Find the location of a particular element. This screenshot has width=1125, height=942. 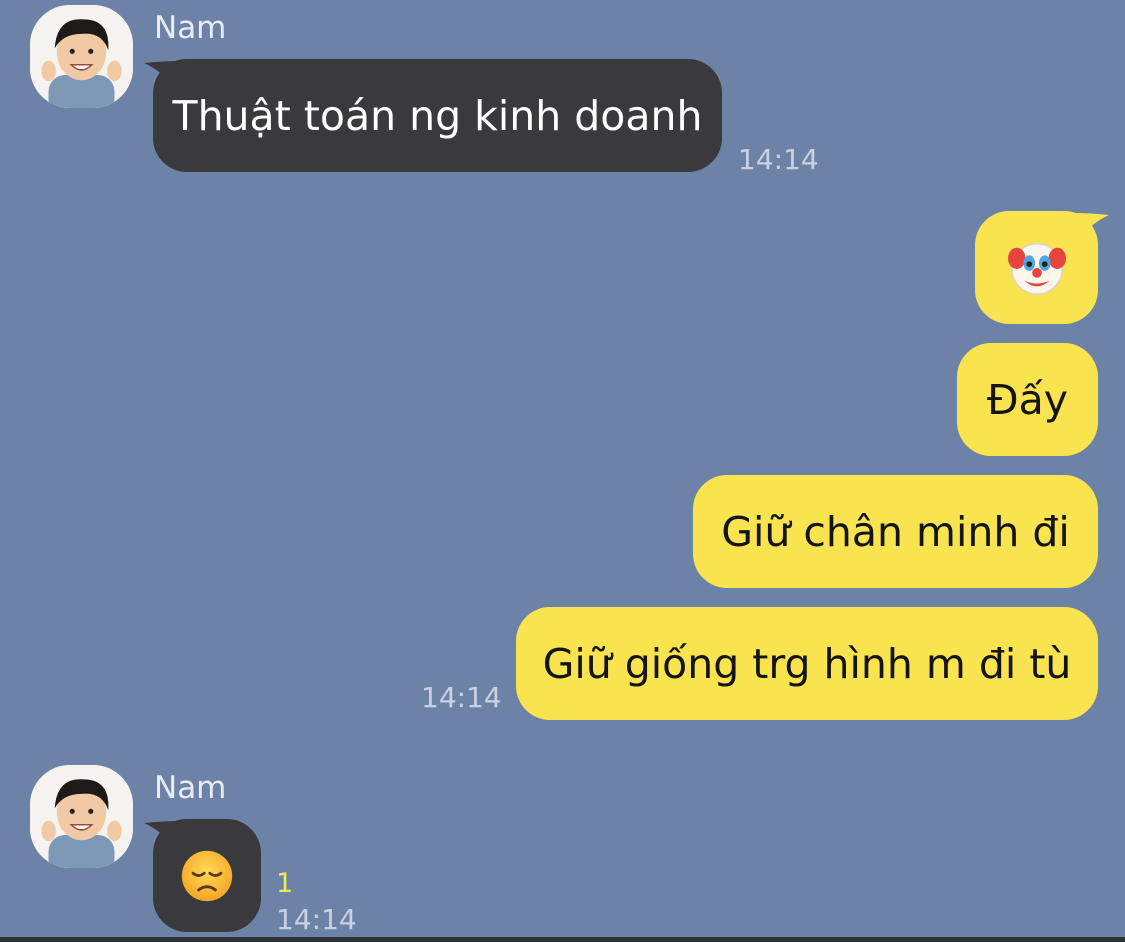

message-bubble: Giữ chân minh đi is located at coordinates (895, 531).